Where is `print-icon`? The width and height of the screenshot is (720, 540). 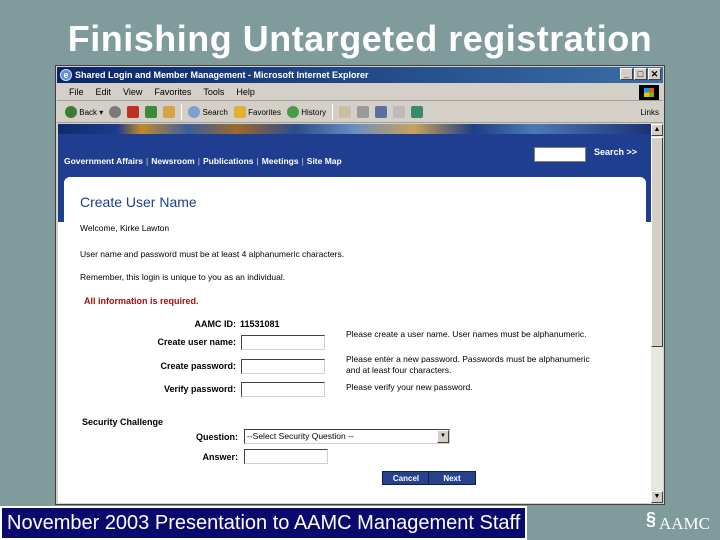 print-icon is located at coordinates (363, 112).